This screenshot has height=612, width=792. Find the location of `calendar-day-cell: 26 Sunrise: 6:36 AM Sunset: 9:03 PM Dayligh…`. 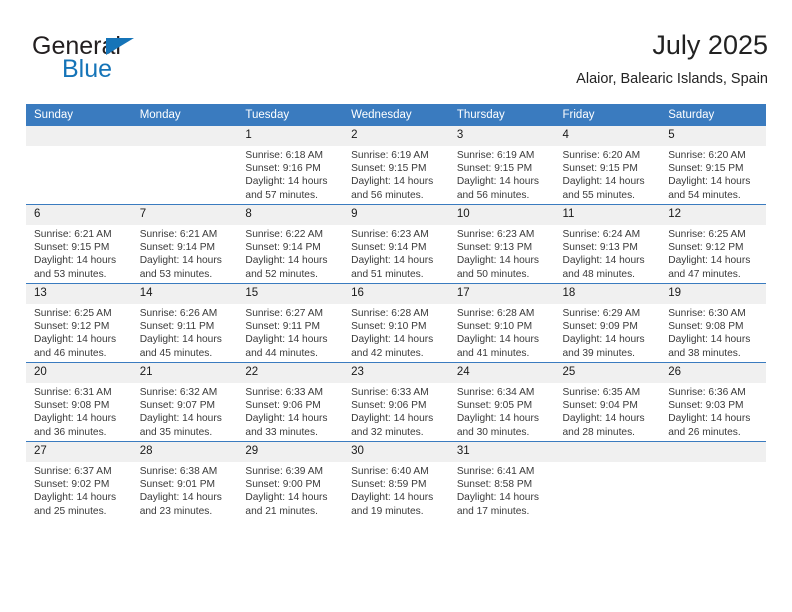

calendar-day-cell: 26 Sunrise: 6:36 AM Sunset: 9:03 PM Dayligh… is located at coordinates (713, 402).